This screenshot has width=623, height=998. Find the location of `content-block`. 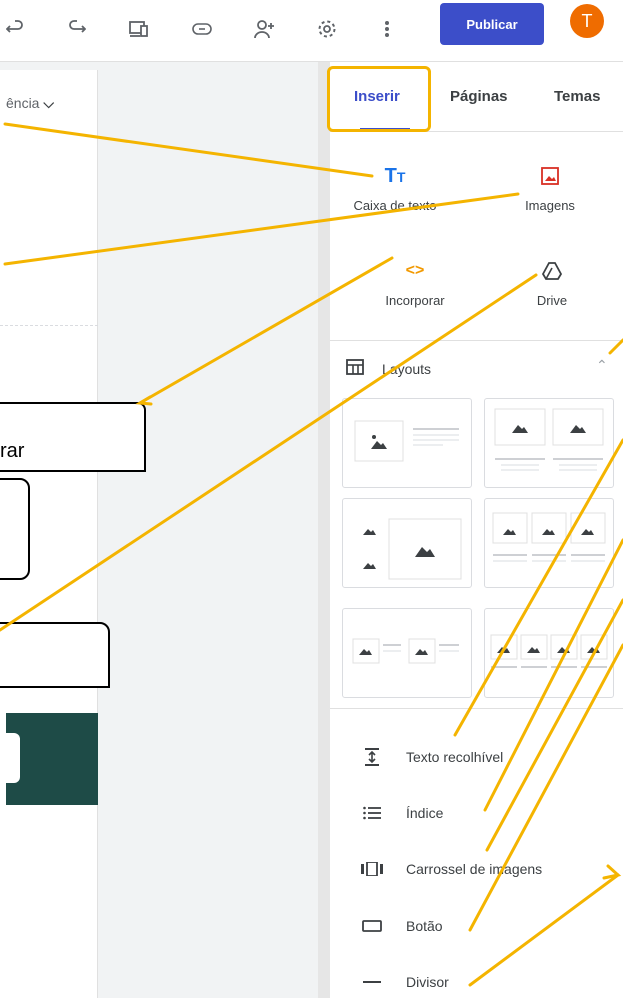

content-block is located at coordinates (52, 759).